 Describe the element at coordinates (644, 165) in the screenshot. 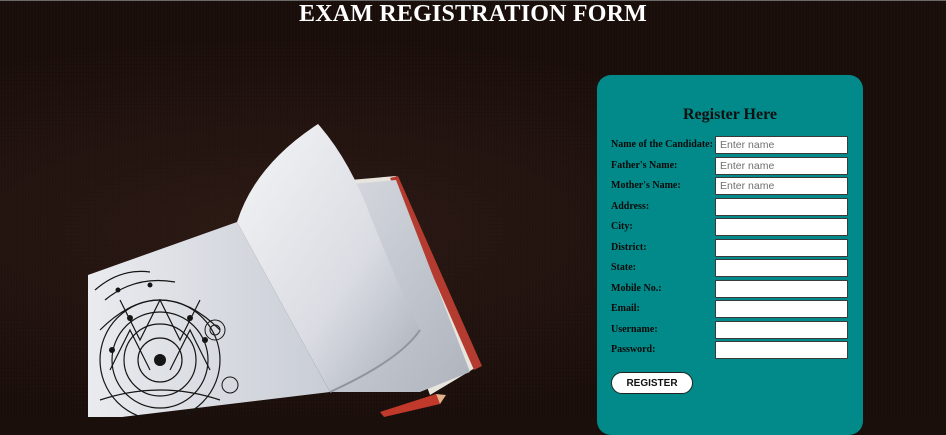

I see `father-name-label: Father's Name:` at that location.